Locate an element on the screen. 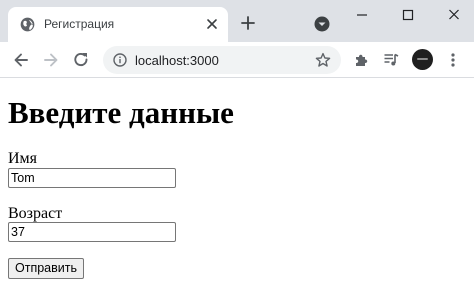 The height and width of the screenshot is (308, 474). star-icon is located at coordinates (323, 60).